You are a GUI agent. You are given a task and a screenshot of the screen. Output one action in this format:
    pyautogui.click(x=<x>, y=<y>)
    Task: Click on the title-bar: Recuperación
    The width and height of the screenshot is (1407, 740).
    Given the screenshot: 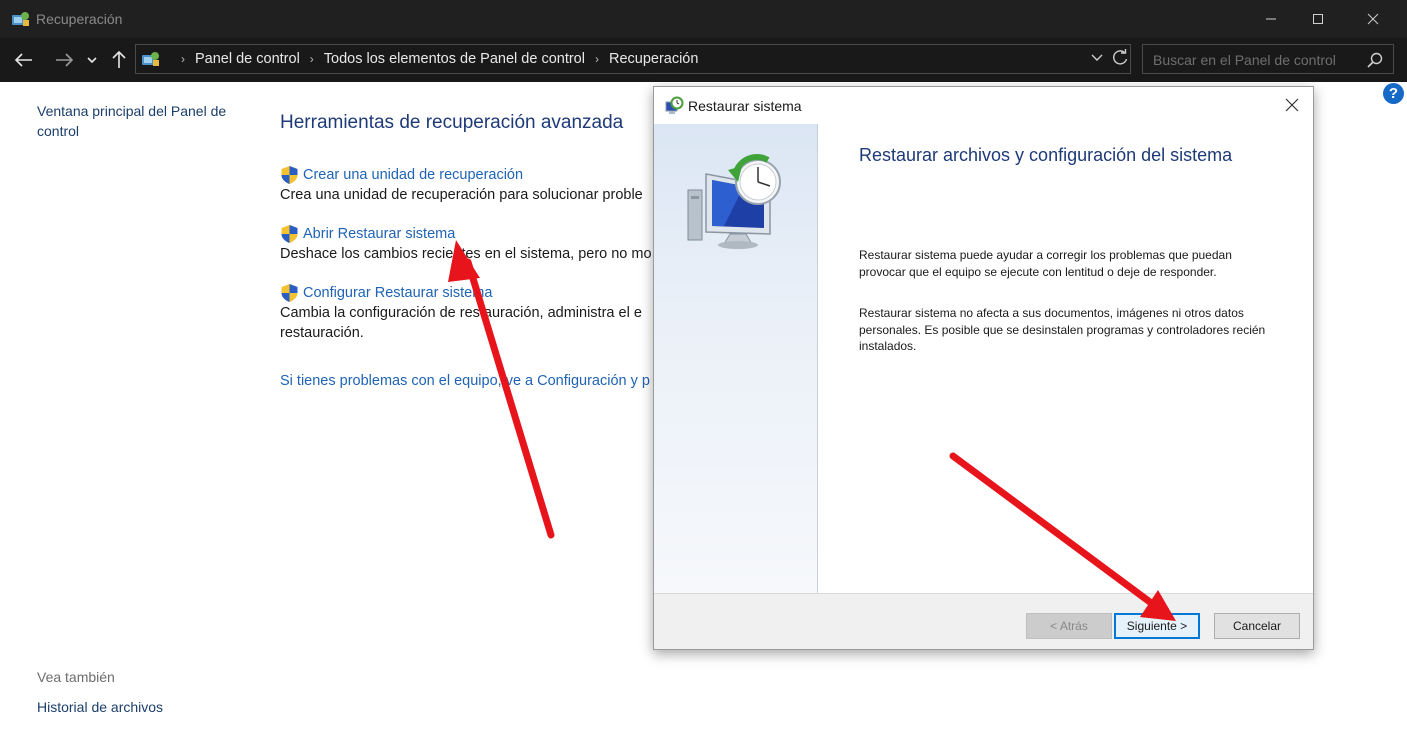 What is the action you would take?
    pyautogui.click(x=703, y=19)
    